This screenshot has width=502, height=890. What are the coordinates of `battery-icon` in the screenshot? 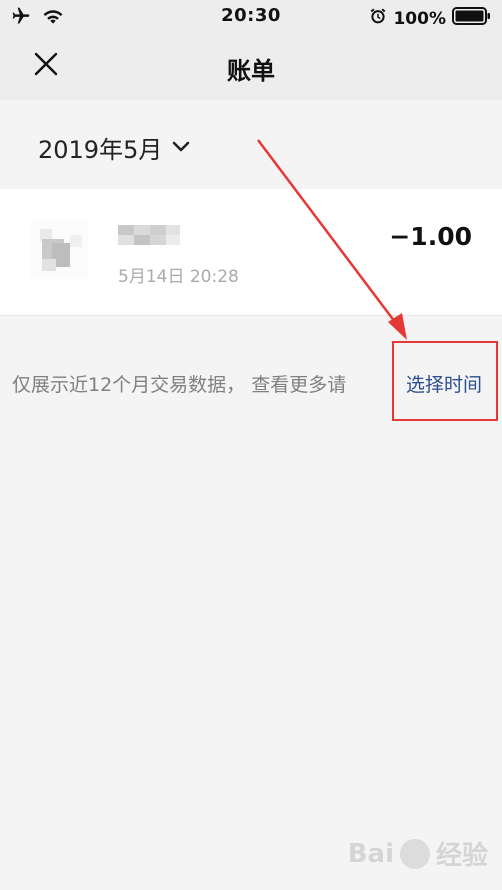 It's located at (472, 18).